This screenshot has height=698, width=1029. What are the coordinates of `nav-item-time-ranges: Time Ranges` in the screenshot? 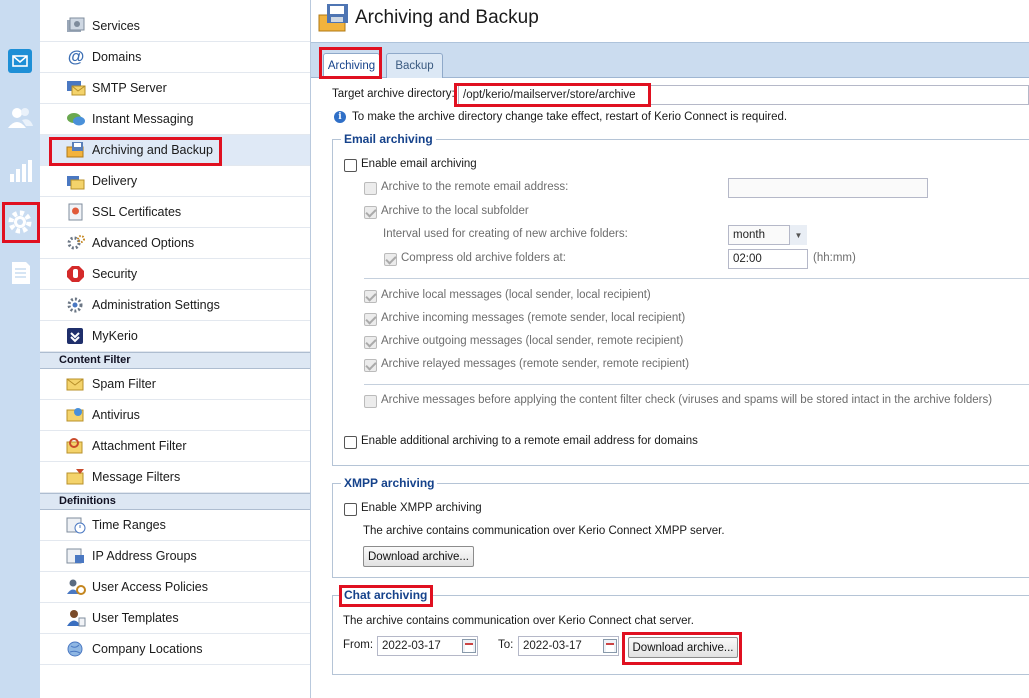 It's located at (175, 525).